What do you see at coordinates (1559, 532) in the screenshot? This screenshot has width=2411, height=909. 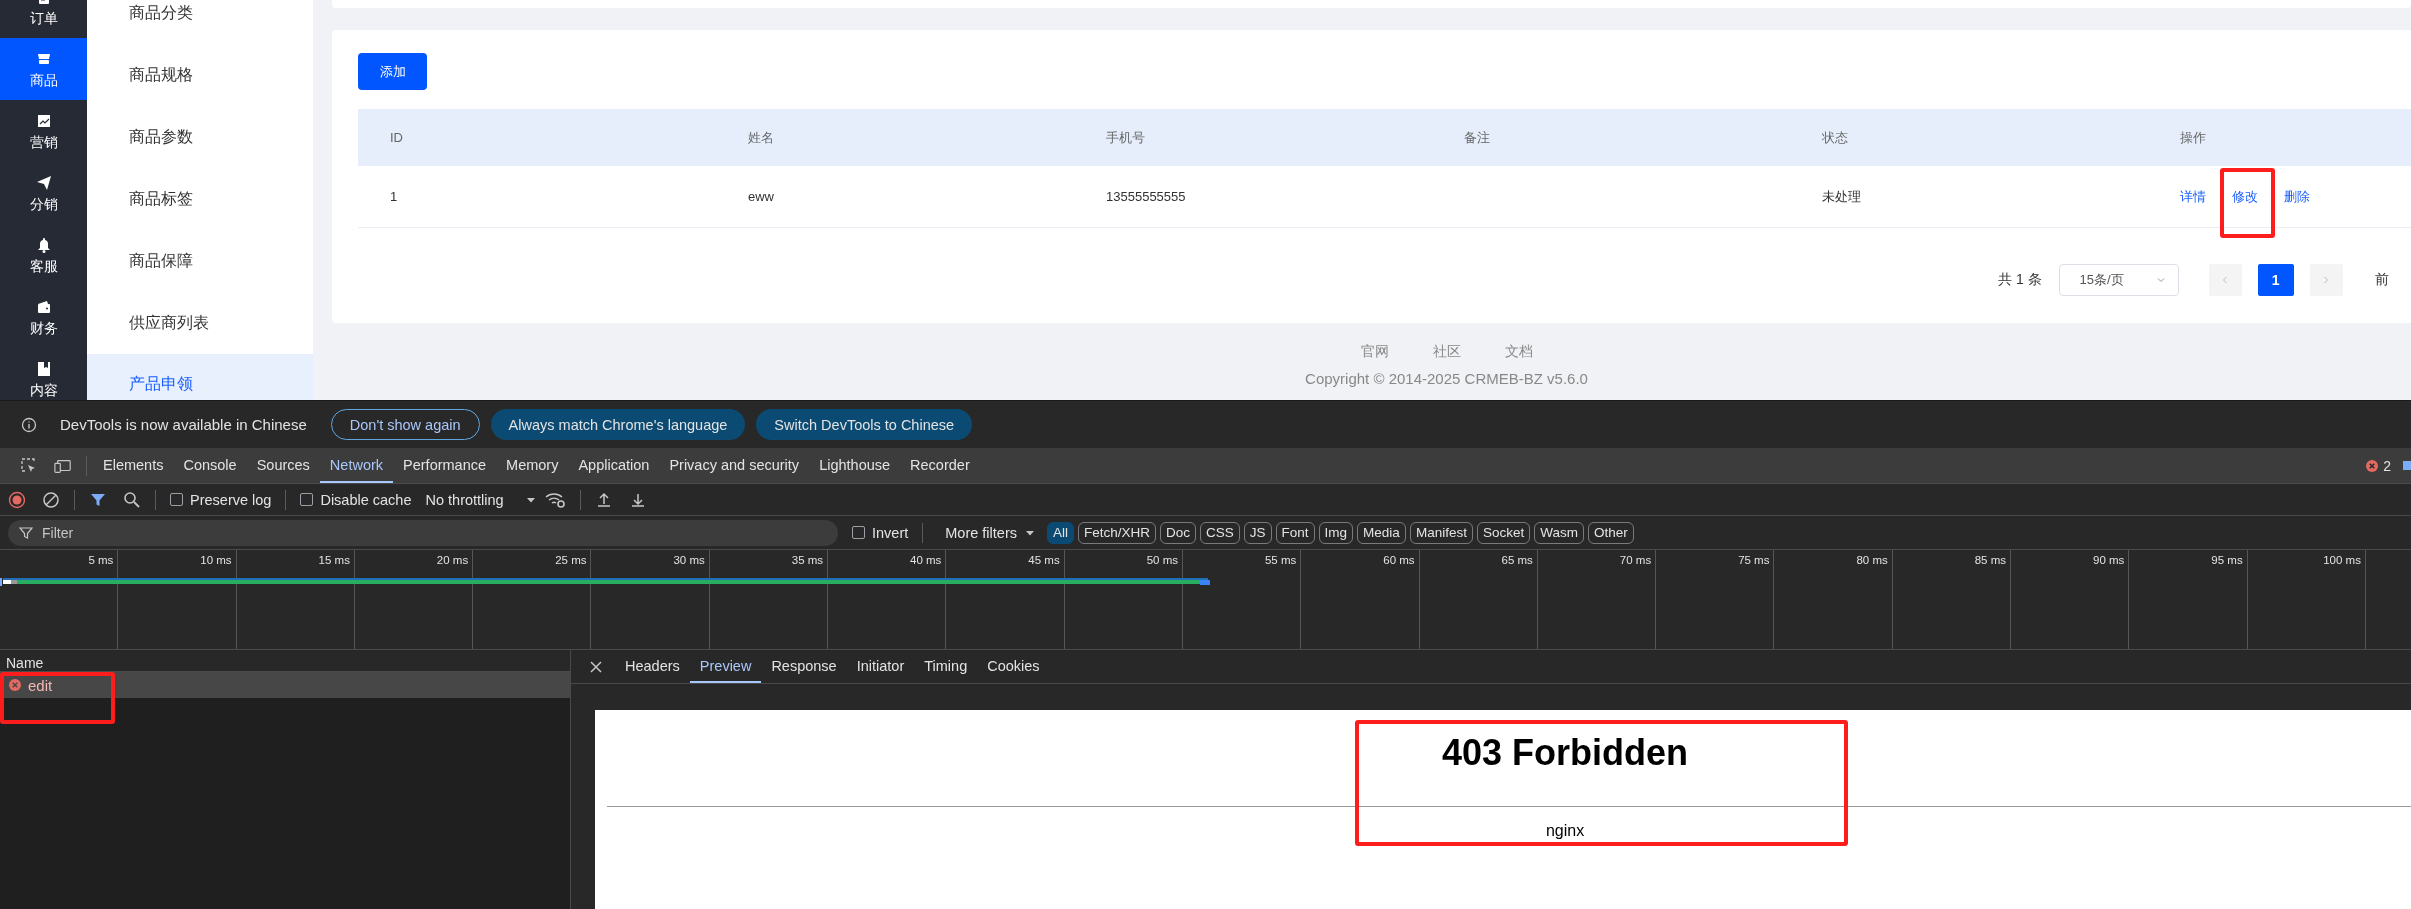 I see `filter-chip: Wasm` at bounding box center [1559, 532].